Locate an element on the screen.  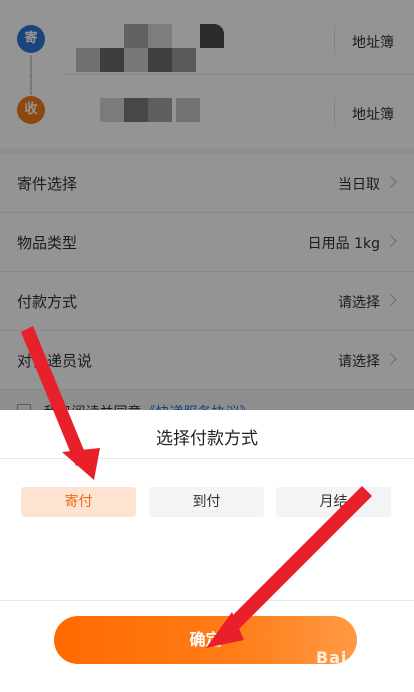
sheet-divider-top is located at coordinates (207, 458).